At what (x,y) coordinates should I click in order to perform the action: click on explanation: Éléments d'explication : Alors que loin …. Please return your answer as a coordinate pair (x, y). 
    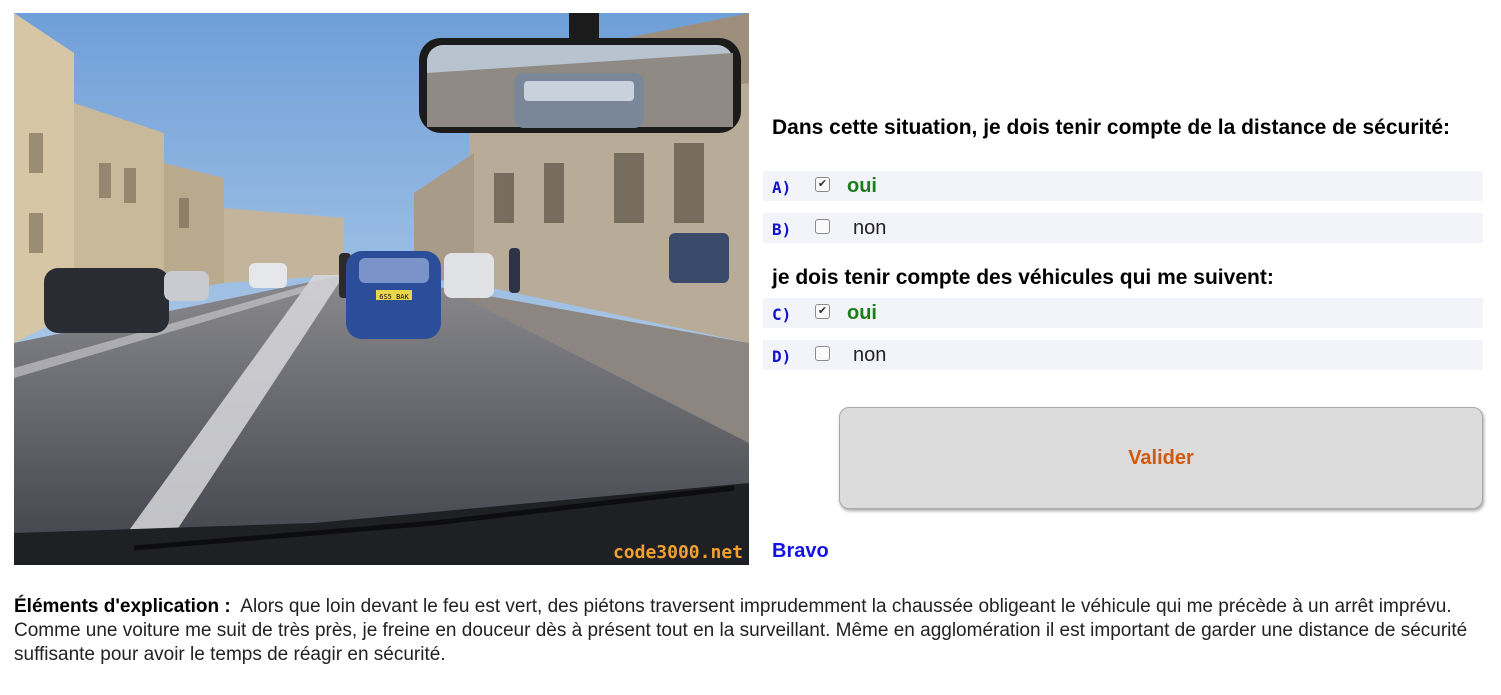
    Looking at the image, I should click on (754, 631).